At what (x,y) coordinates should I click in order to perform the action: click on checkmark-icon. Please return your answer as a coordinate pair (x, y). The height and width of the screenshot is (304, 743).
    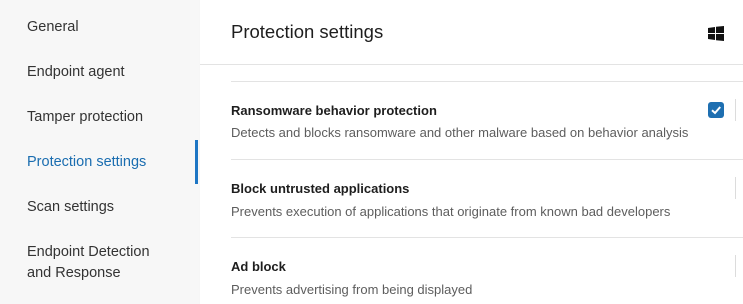
    Looking at the image, I should click on (716, 110).